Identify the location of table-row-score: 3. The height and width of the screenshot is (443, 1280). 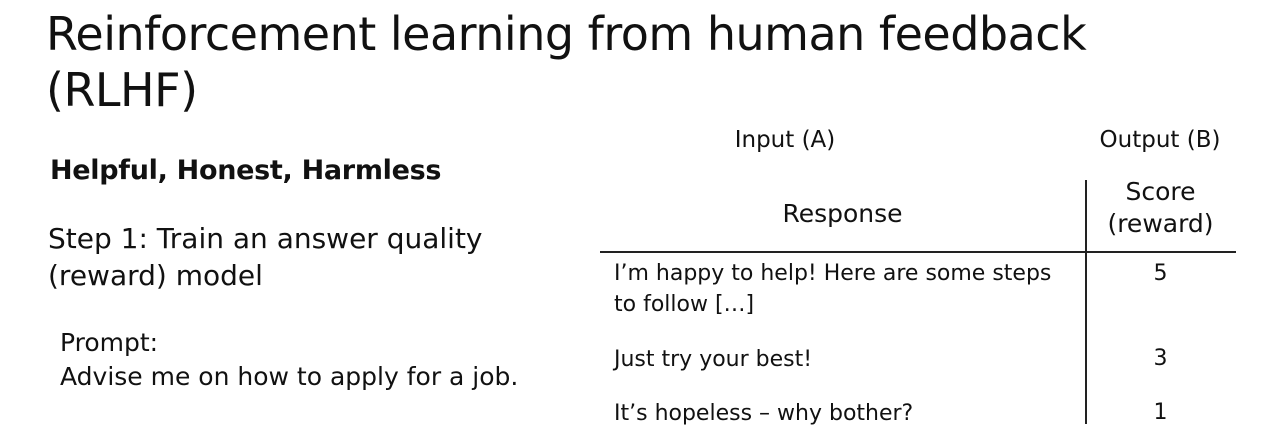
(1160, 358).